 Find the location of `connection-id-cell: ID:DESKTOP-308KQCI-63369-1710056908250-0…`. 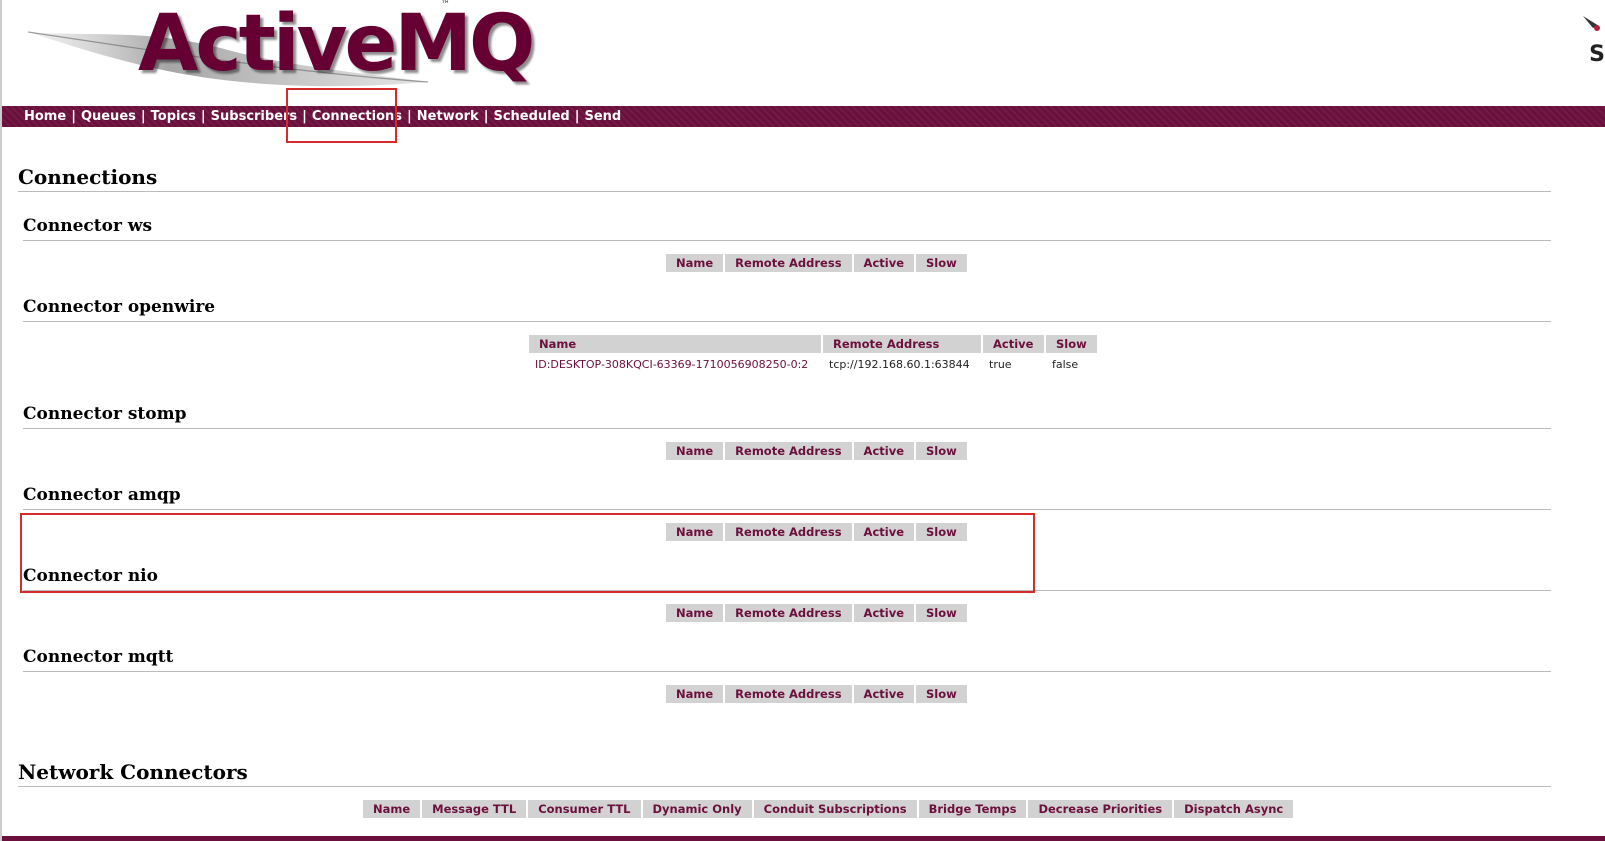

connection-id-cell: ID:DESKTOP-308KQCI-63369-1710056908250-0… is located at coordinates (675, 362).